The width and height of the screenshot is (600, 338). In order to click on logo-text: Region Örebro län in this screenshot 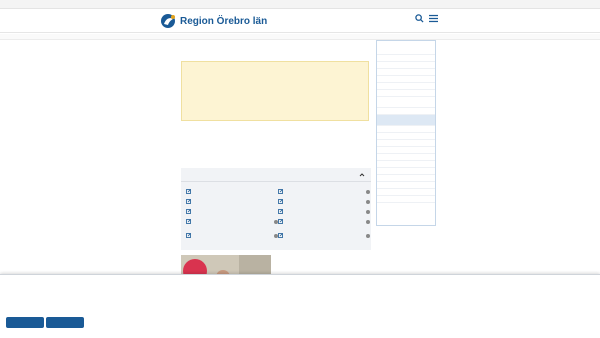, I will do `click(223, 21)`.